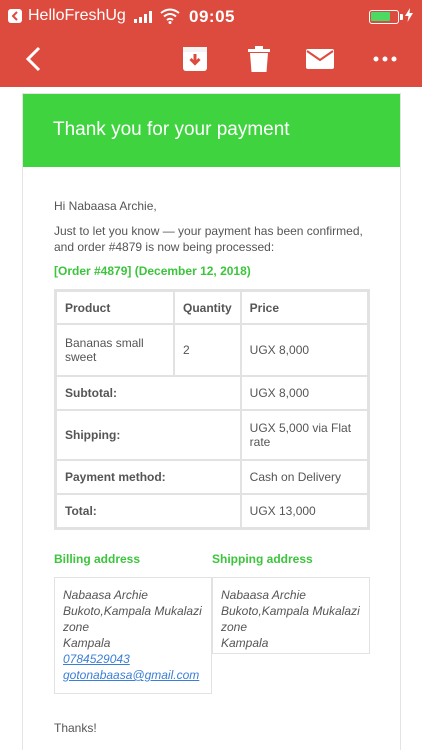  What do you see at coordinates (211, 59) in the screenshot?
I see `email-toolbar` at bounding box center [211, 59].